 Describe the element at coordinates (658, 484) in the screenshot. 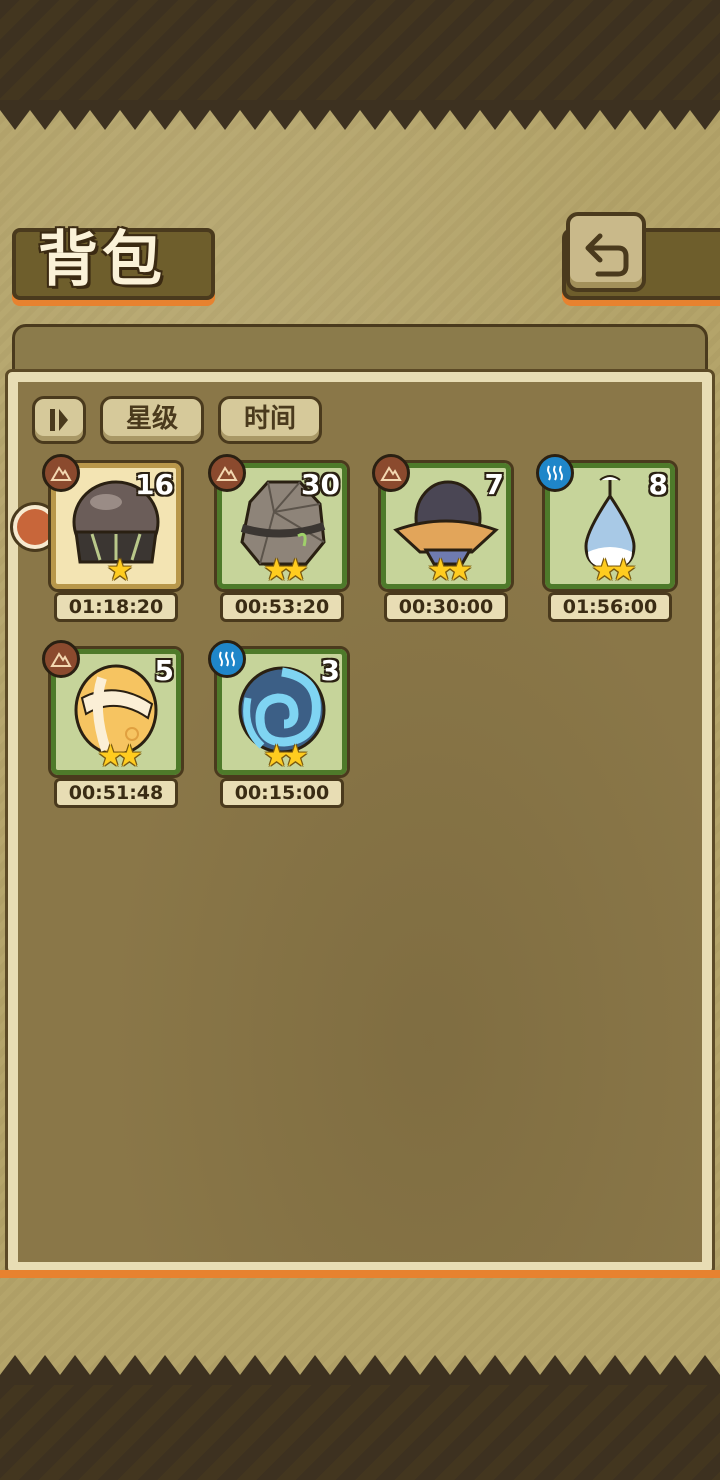

I see `item-count: 8` at that location.